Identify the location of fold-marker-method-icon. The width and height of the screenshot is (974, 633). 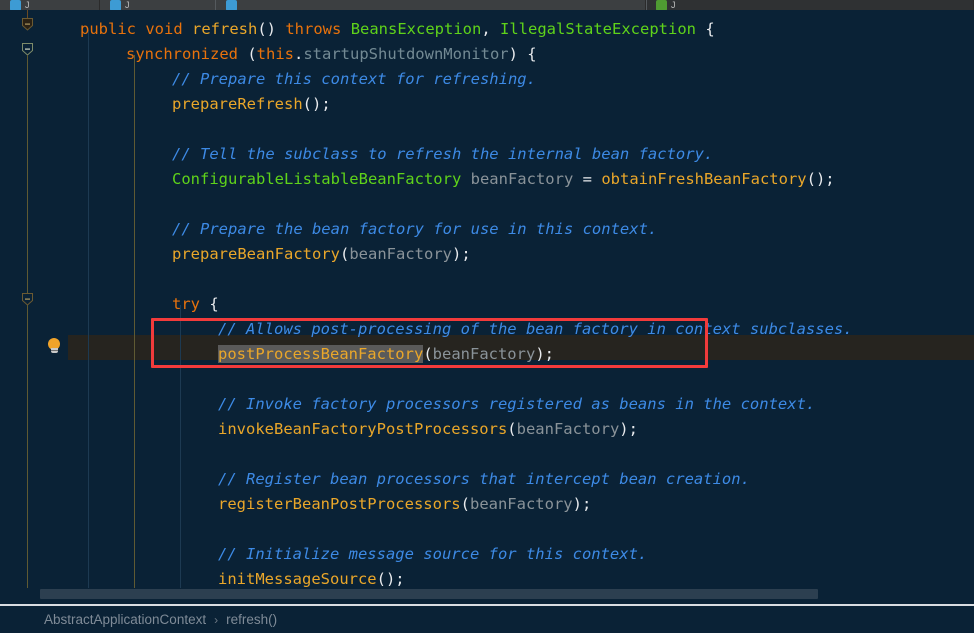
(27, 24).